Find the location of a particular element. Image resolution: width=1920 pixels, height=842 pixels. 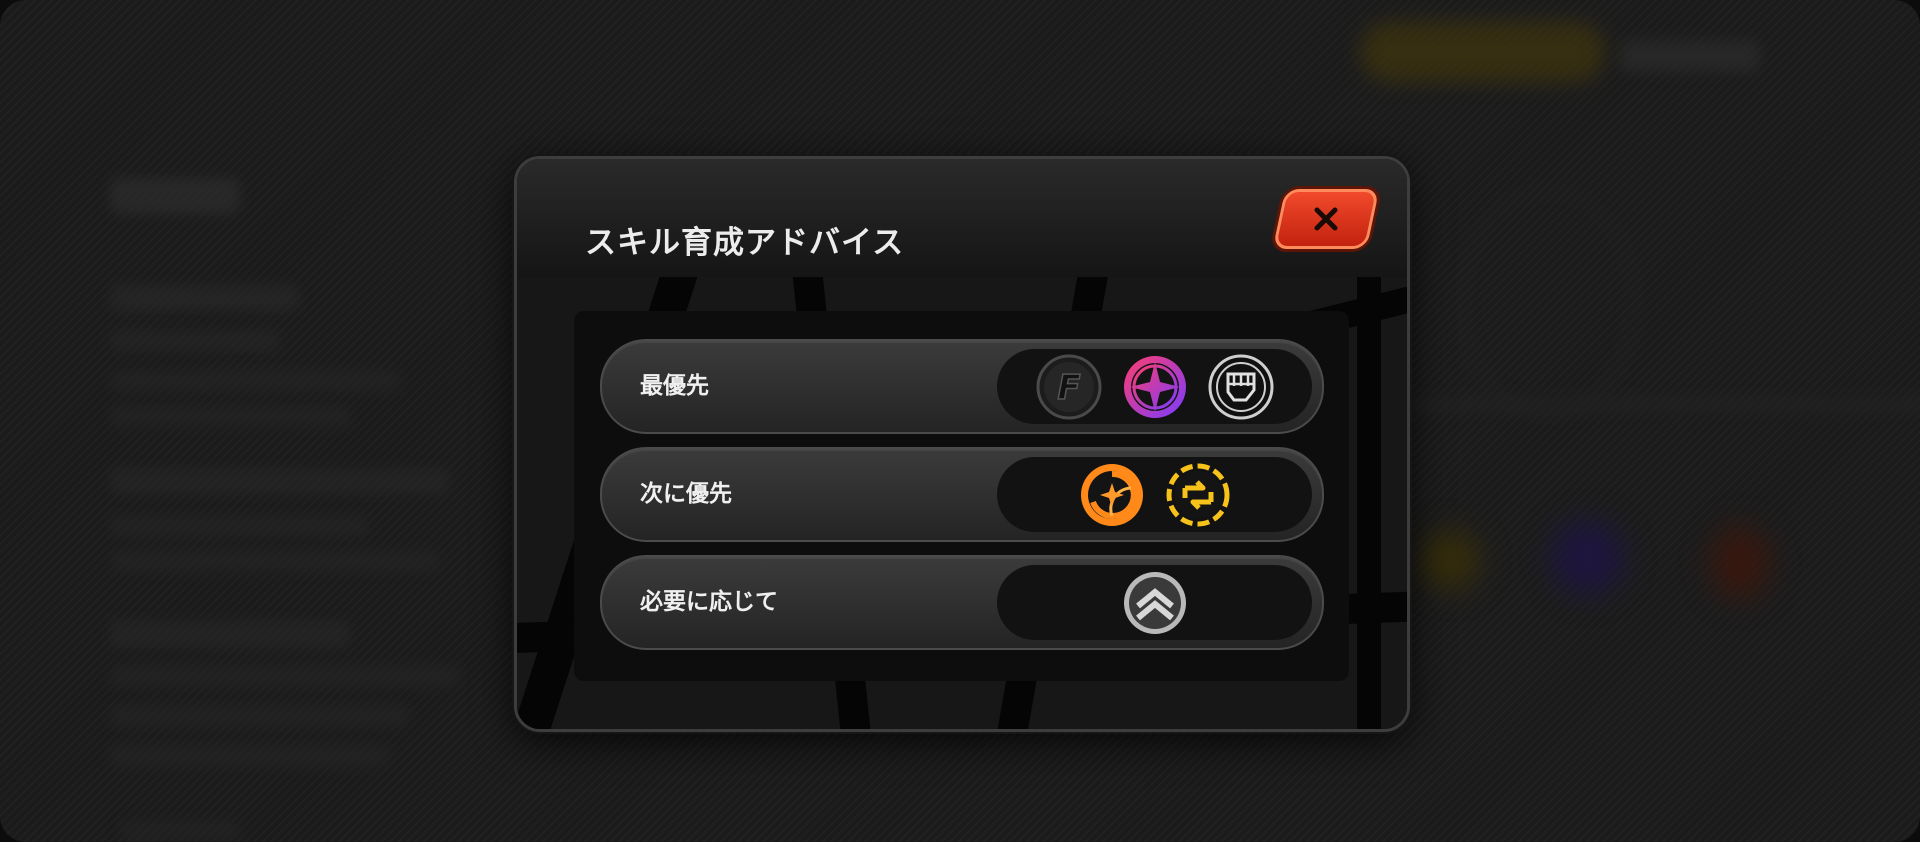

dialog-header: スキル育成アドバイス is located at coordinates (962, 218).